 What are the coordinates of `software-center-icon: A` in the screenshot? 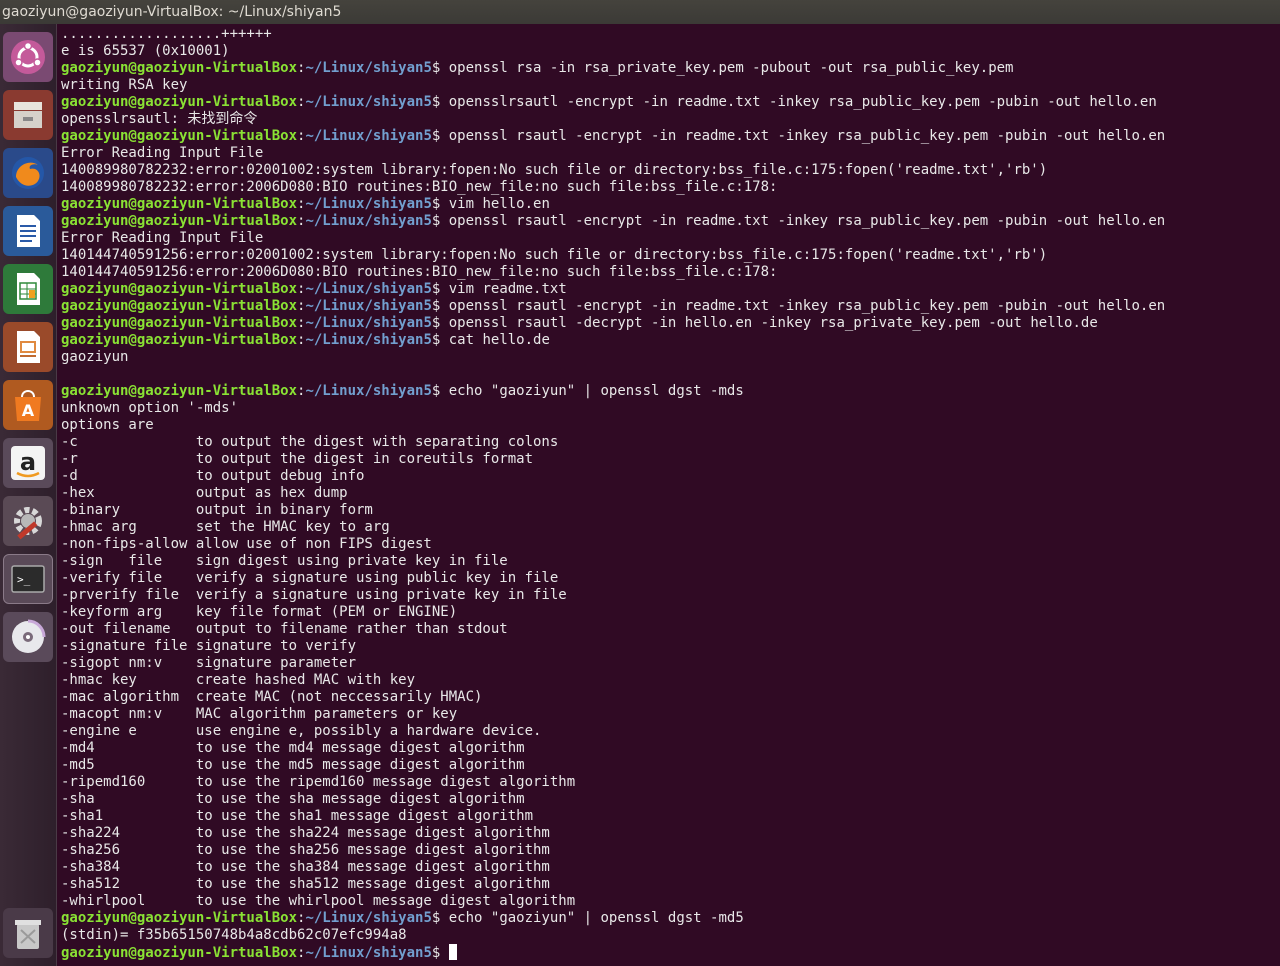 It's located at (28, 405).